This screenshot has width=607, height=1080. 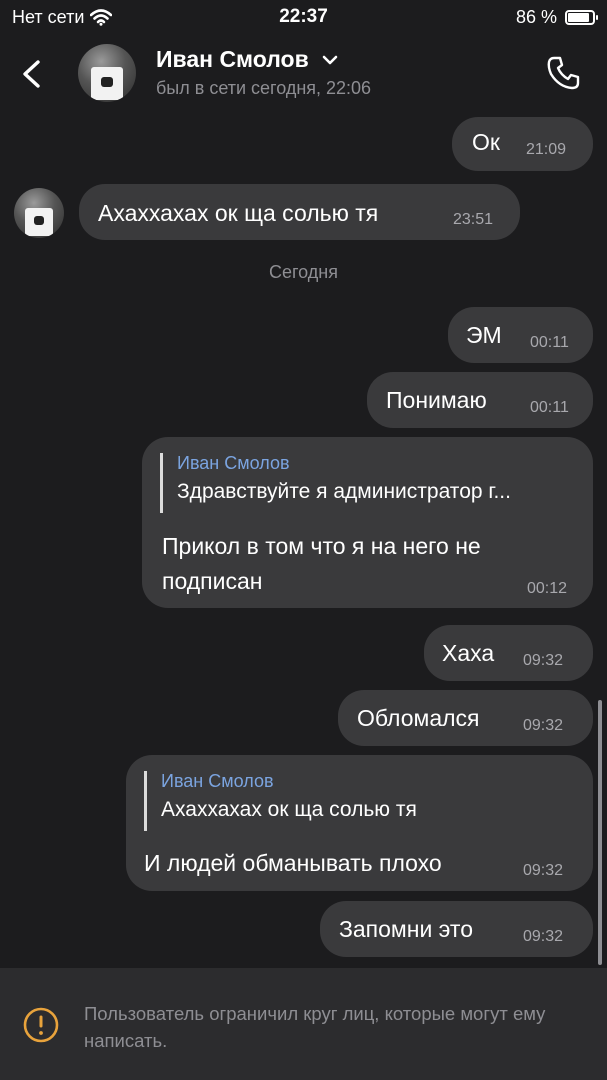 What do you see at coordinates (39, 213) in the screenshot?
I see `sender-avatar` at bounding box center [39, 213].